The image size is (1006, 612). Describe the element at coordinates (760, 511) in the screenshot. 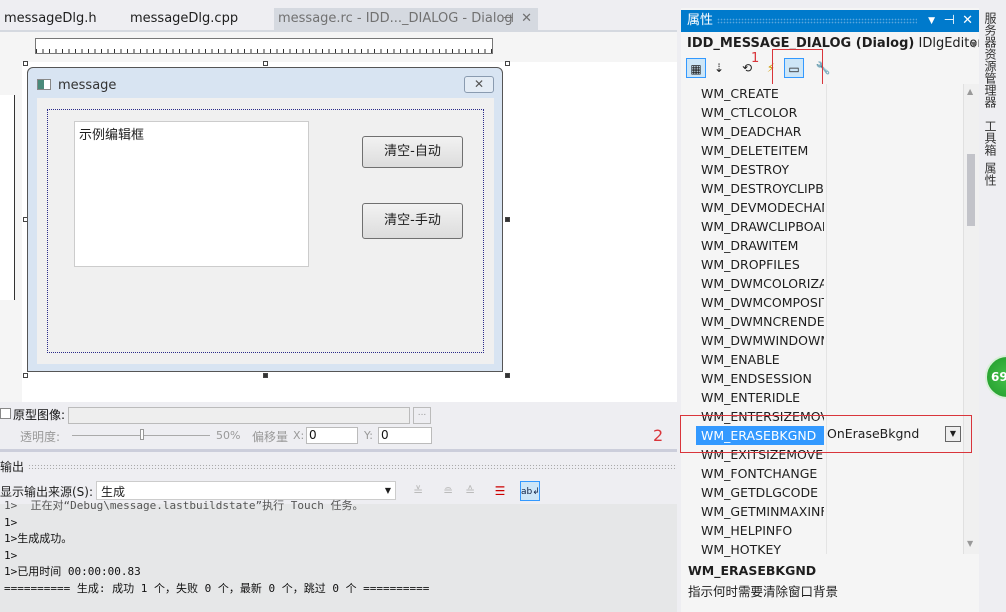

I see `message-item: WM_GETMINMAXINF` at that location.